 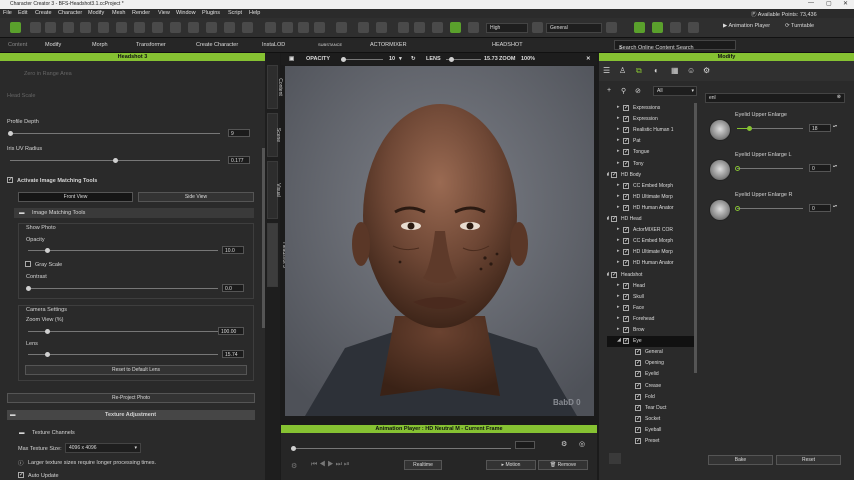 What do you see at coordinates (35, 27) in the screenshot?
I see `new-icon` at bounding box center [35, 27].